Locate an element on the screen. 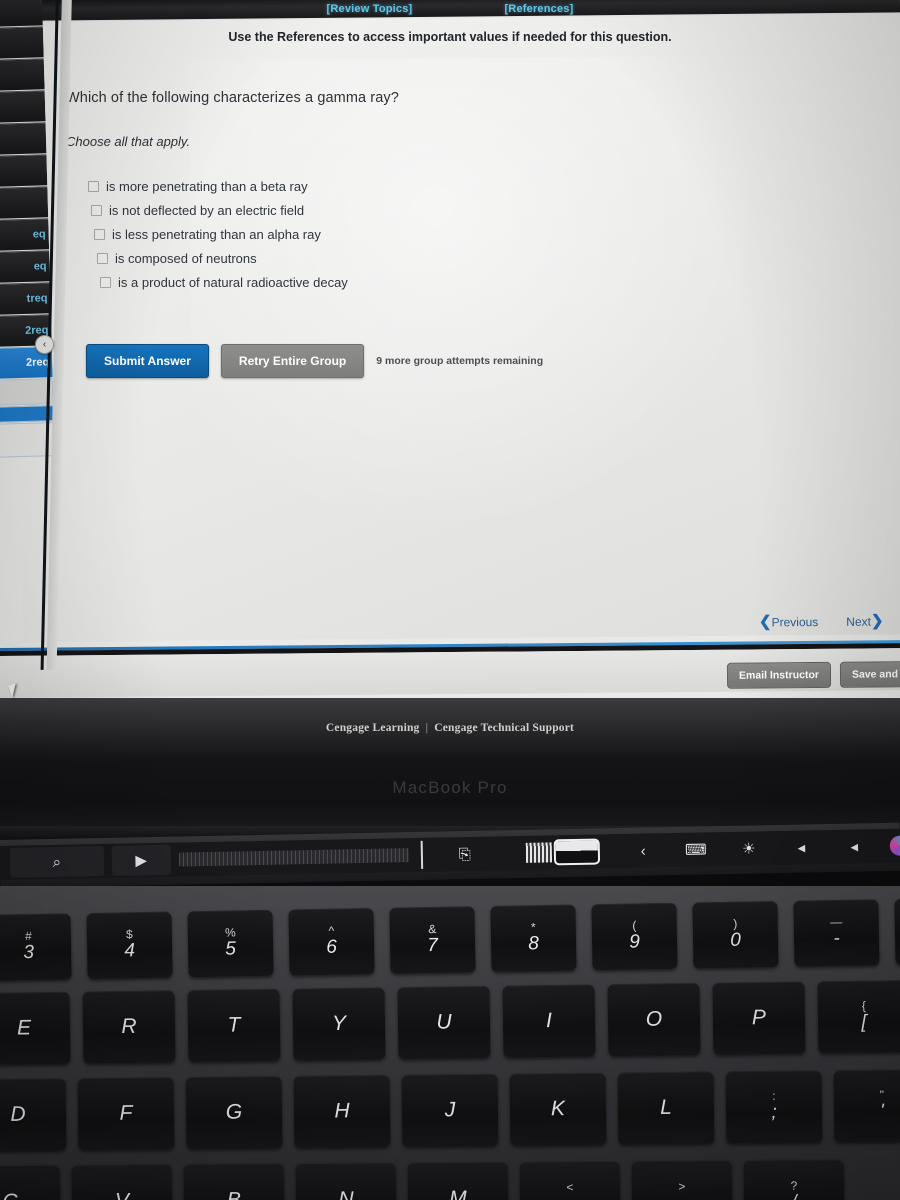 This screenshot has width=900, height=1200. key-f: F is located at coordinates (126, 1114).